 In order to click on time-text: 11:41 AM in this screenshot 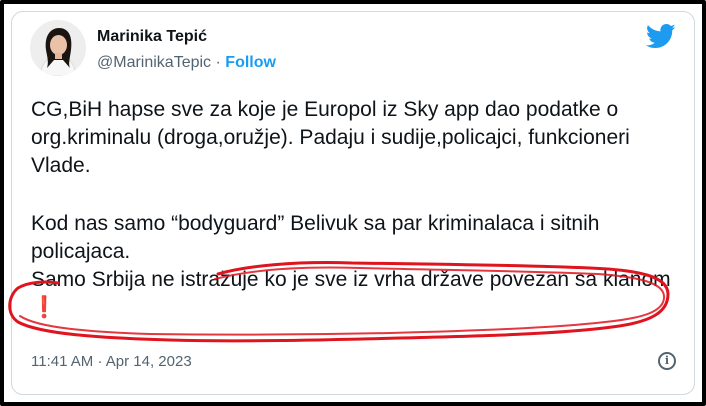, I will do `click(62, 361)`.